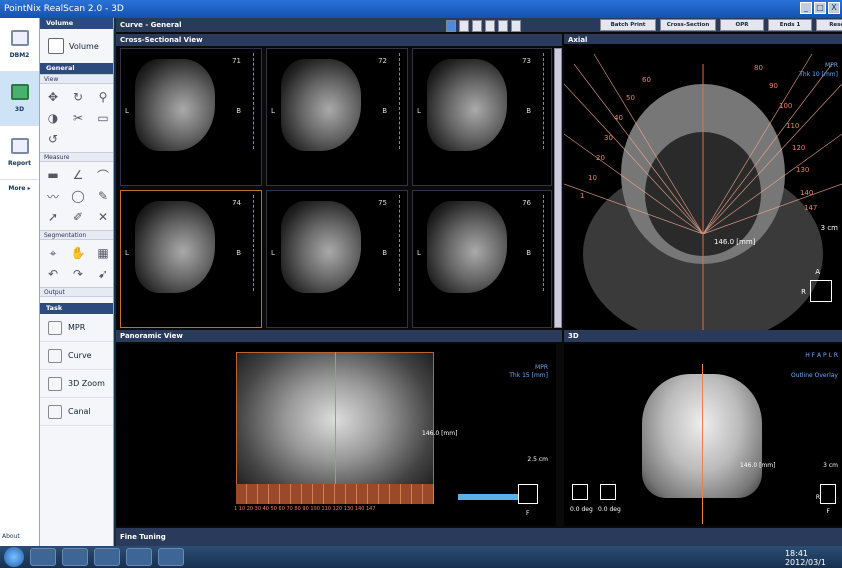 The width and height of the screenshot is (842, 568). I want to click on slice-right-label: B, so click(528, 111).